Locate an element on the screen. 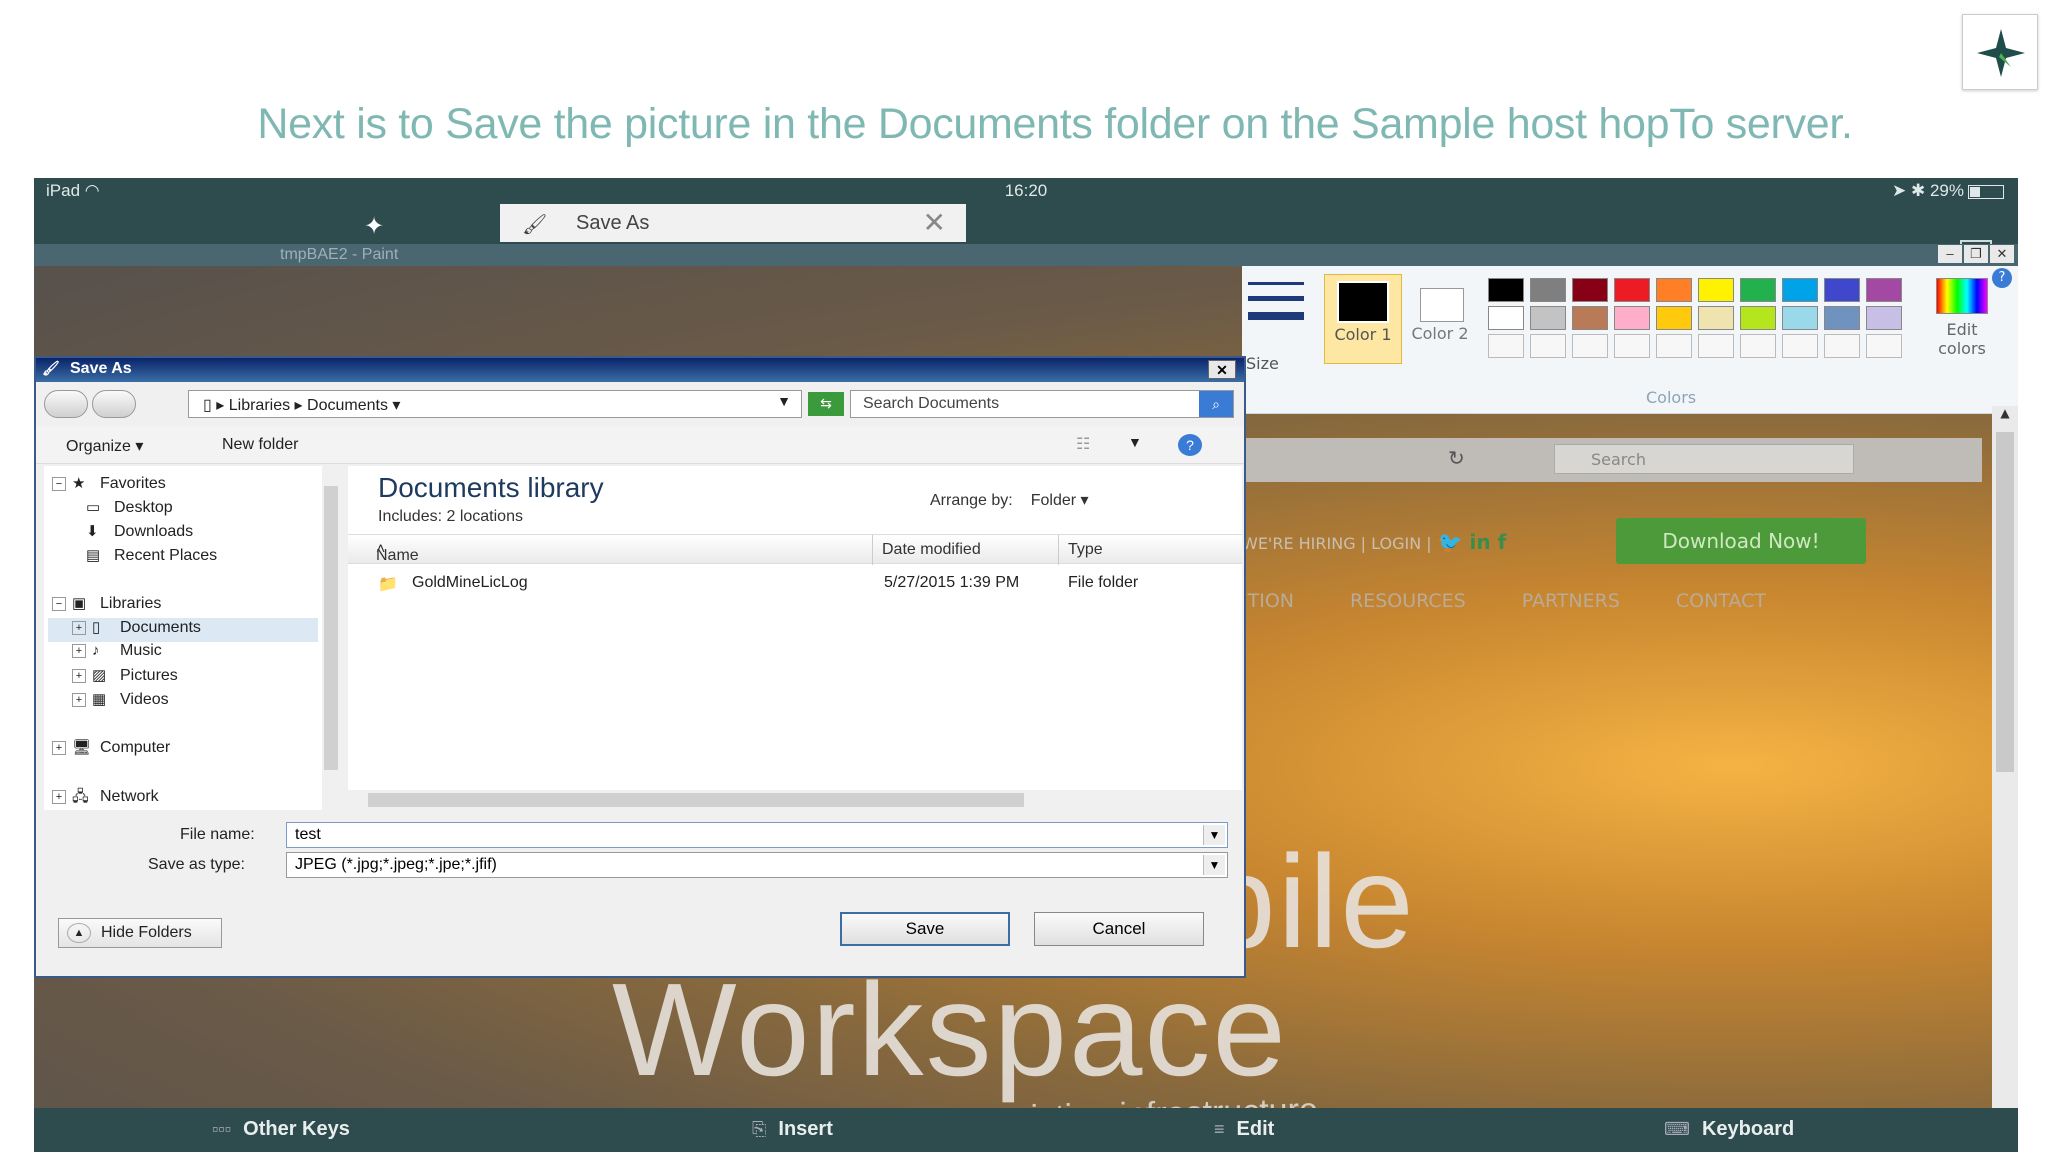 This screenshot has width=2048, height=1152. nav-desktop: ▭ Desktop is located at coordinates (129, 507).